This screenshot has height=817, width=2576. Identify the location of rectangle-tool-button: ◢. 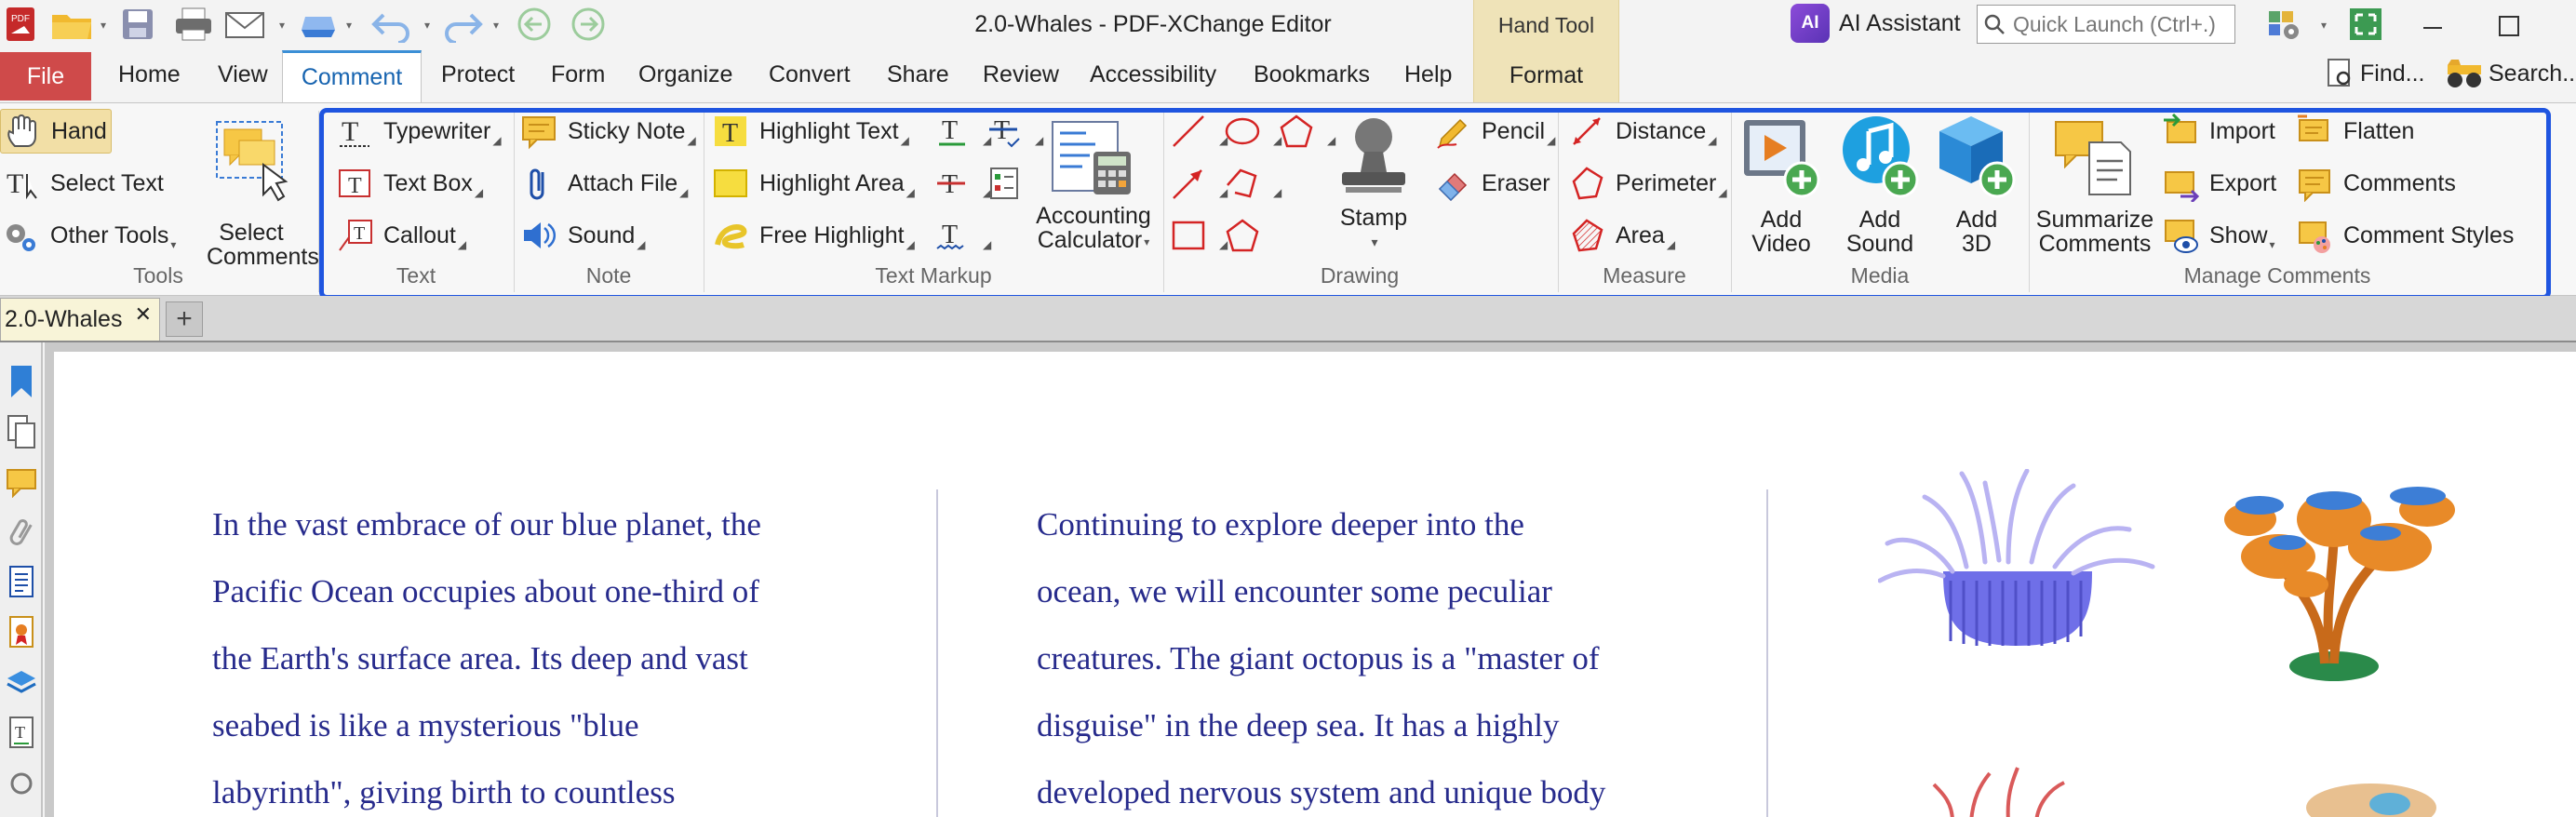
(1197, 235).